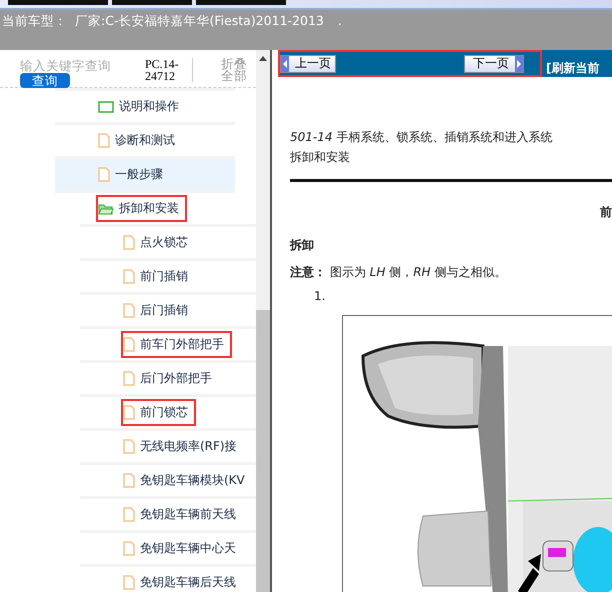 This screenshot has width=612, height=592. Describe the element at coordinates (145, 105) in the screenshot. I see `tree-item: 说明和操作` at that location.